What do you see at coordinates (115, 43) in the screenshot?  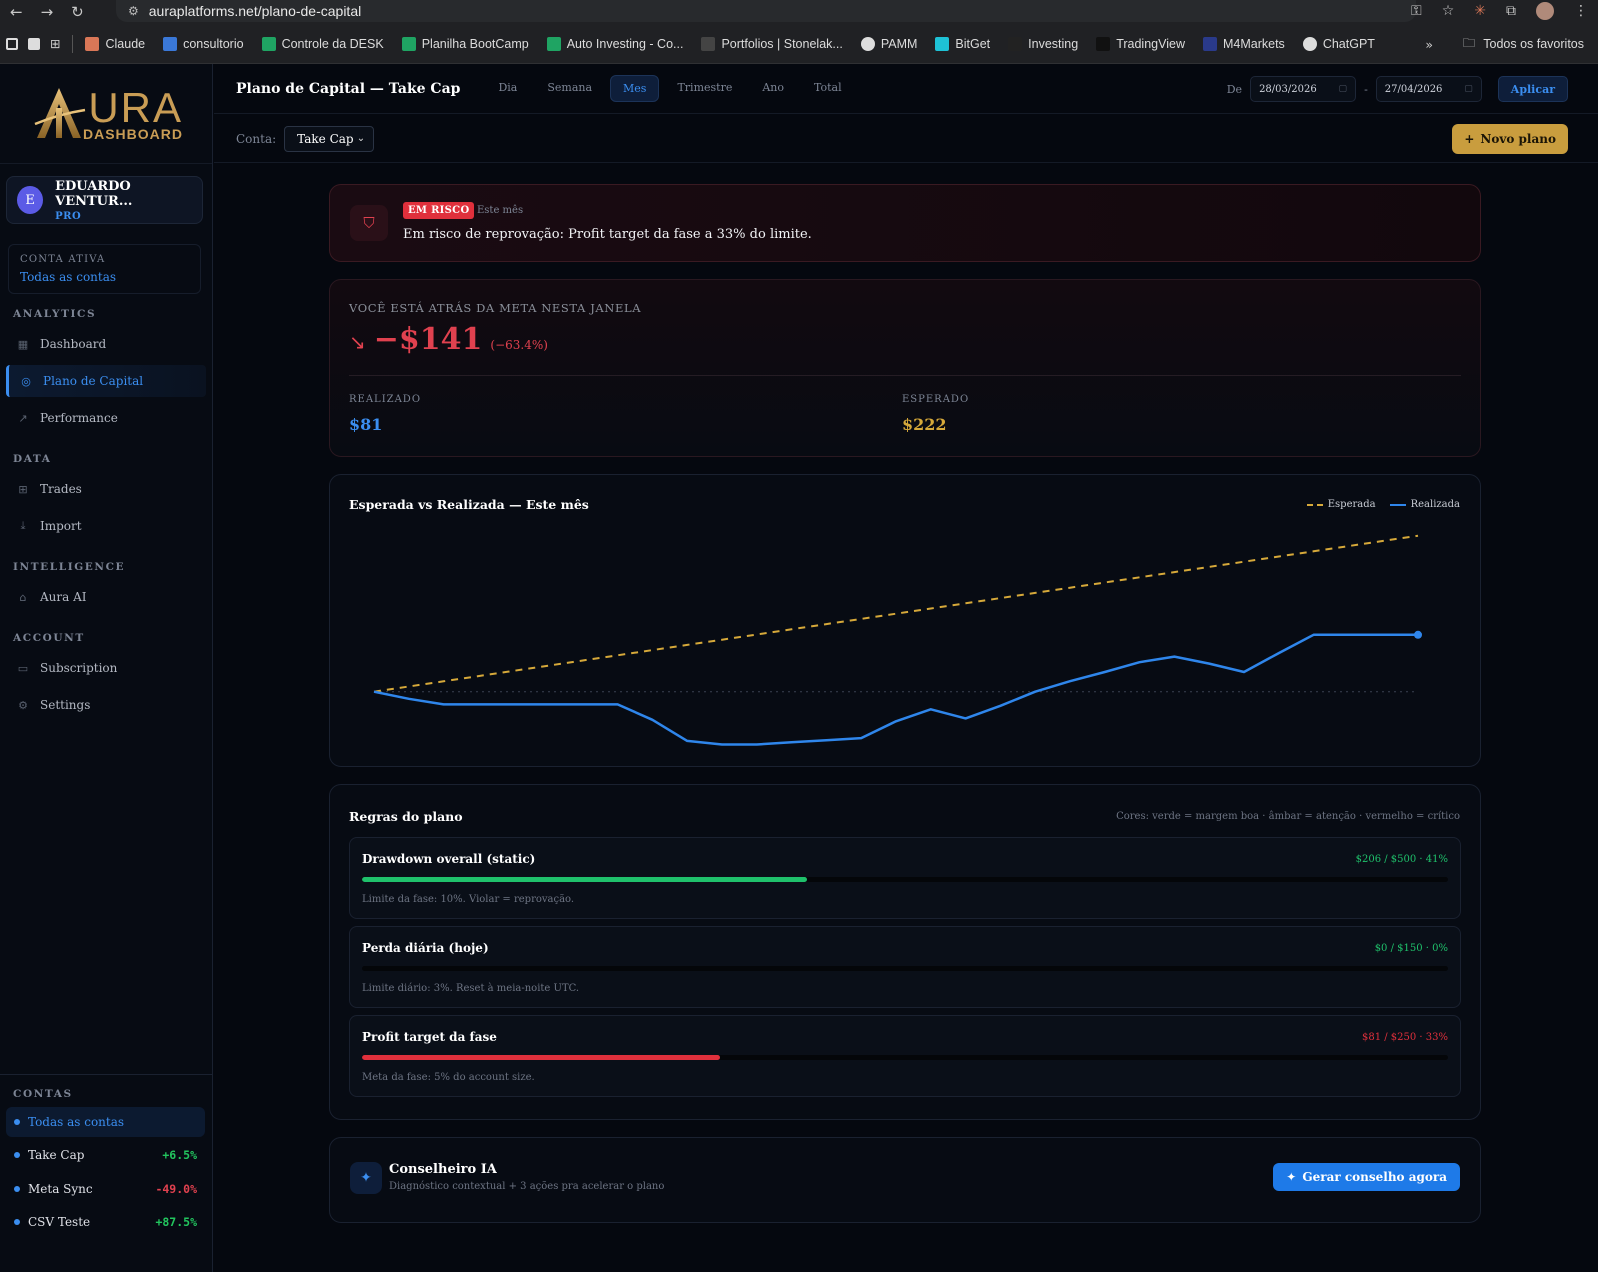 I see `bookmark-claude: Claude` at bounding box center [115, 43].